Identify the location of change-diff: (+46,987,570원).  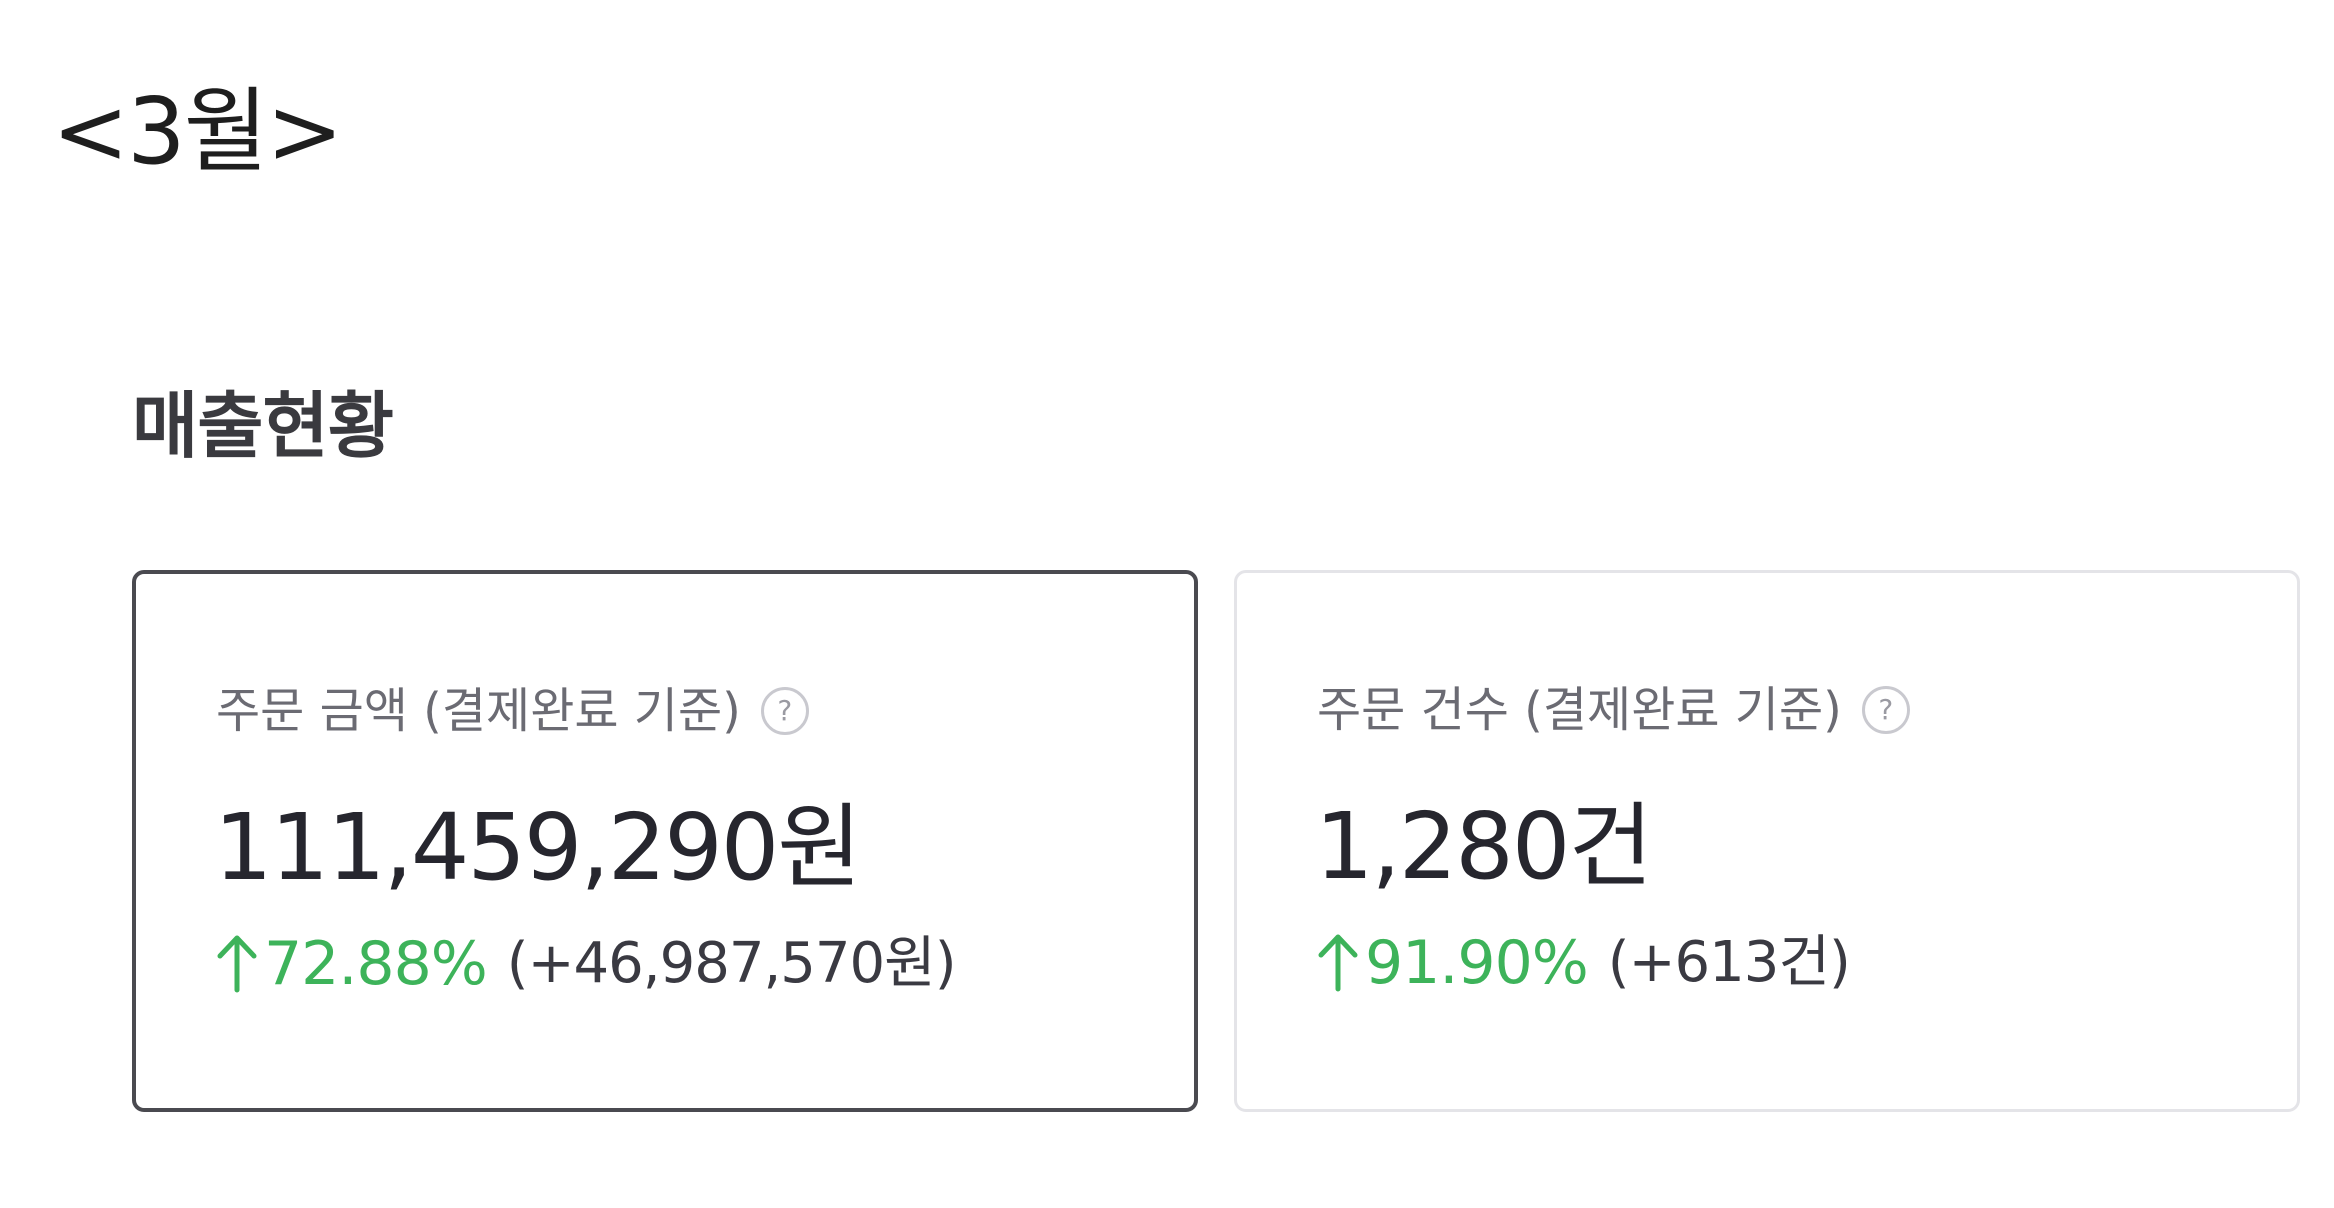
(731, 963).